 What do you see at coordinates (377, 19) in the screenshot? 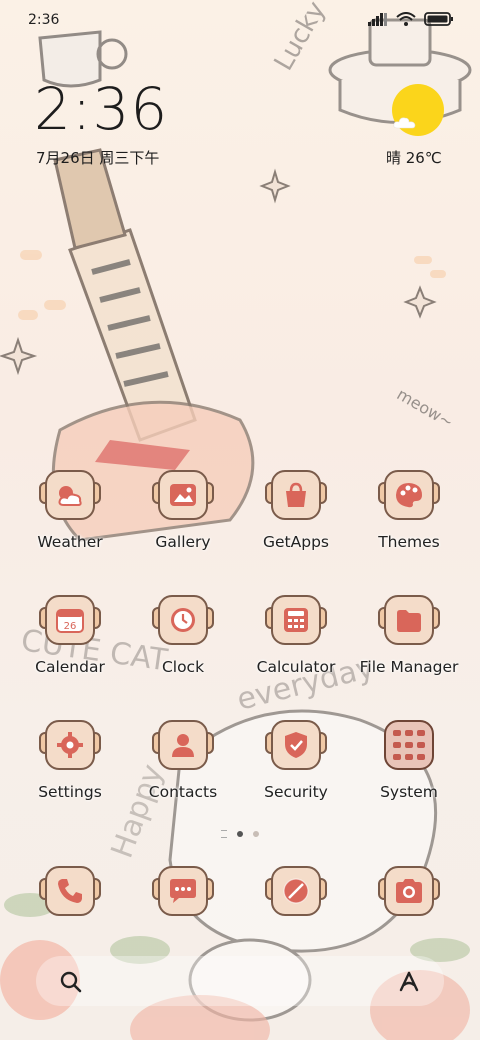
I see `signal-icon` at bounding box center [377, 19].